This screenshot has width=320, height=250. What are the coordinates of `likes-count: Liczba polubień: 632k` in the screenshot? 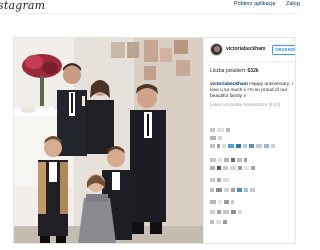 It's located at (234, 71).